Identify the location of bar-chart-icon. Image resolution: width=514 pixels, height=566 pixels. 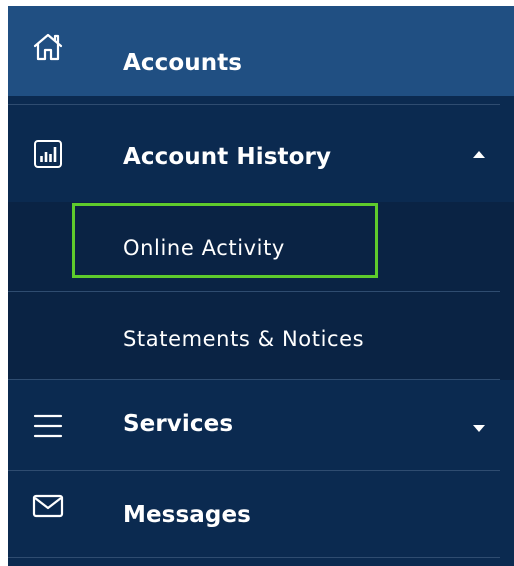
(48, 154).